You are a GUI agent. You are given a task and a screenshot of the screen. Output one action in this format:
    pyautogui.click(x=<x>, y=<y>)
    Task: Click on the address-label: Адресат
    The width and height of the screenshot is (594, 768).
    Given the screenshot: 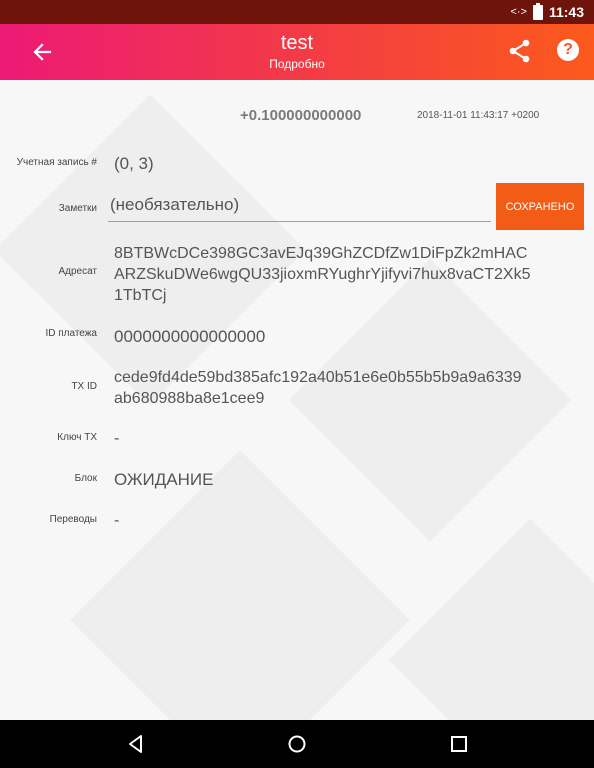 What is the action you would take?
    pyautogui.click(x=77, y=271)
    